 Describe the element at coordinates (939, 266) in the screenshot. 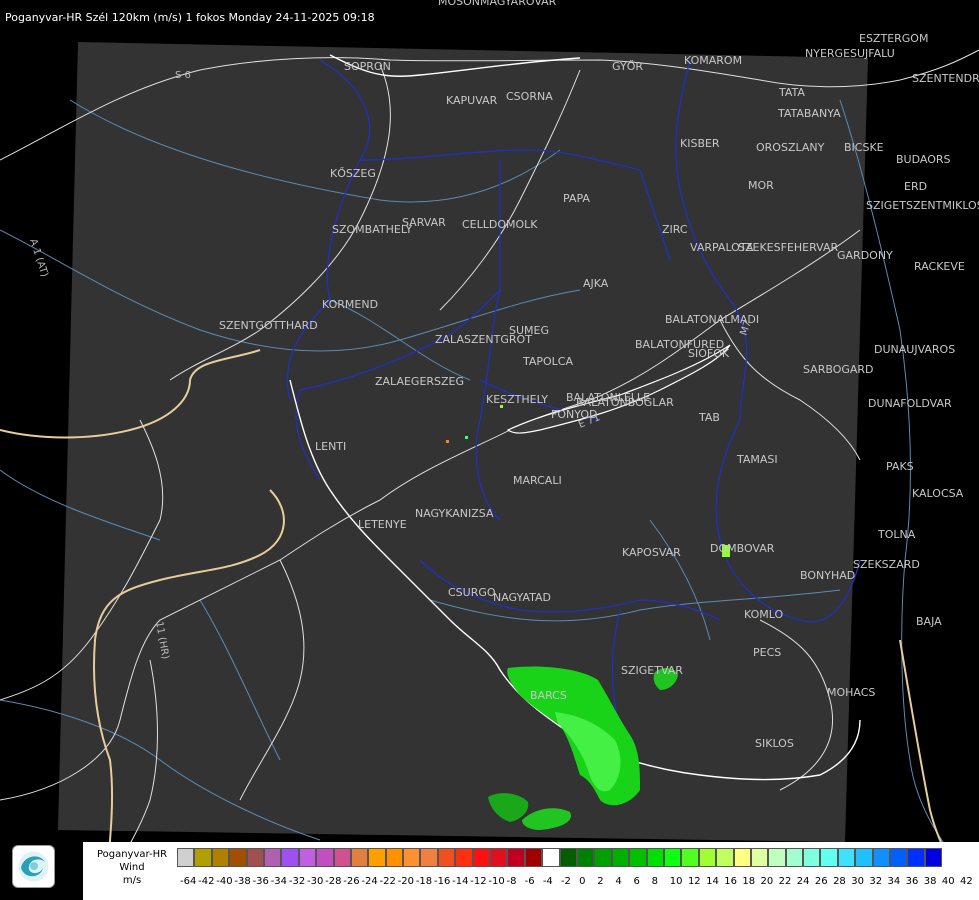

I see `town-label: RACKEVE` at that location.